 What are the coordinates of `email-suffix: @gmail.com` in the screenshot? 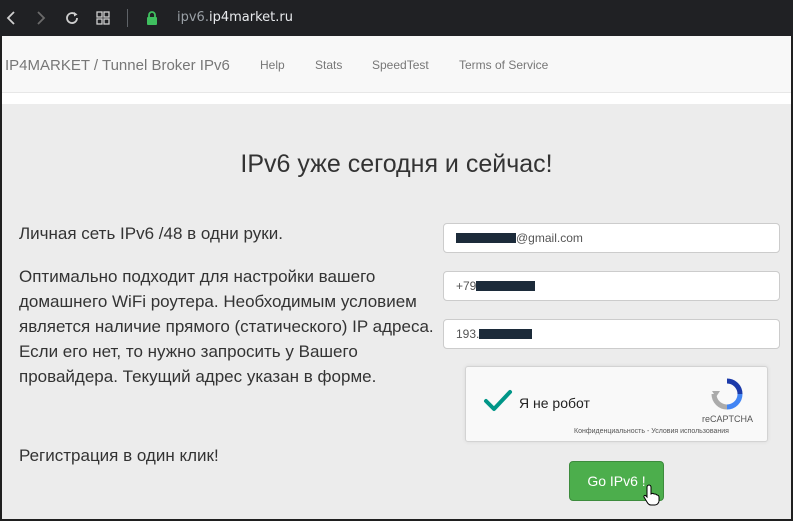 It's located at (549, 238).